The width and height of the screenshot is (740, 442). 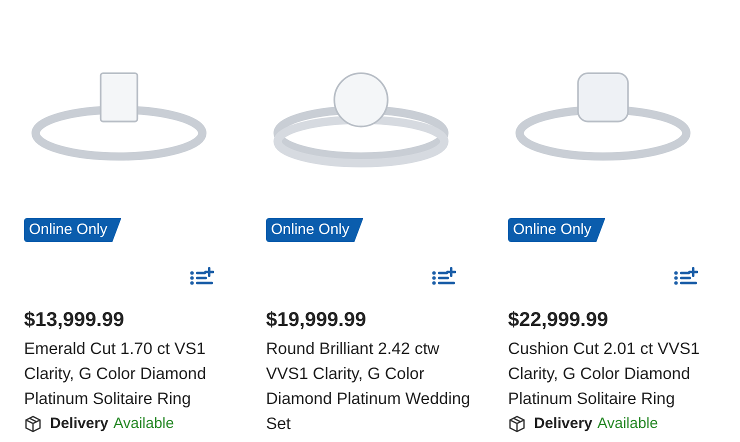 What do you see at coordinates (75, 320) in the screenshot?
I see `product-price: $13,999.99` at bounding box center [75, 320].